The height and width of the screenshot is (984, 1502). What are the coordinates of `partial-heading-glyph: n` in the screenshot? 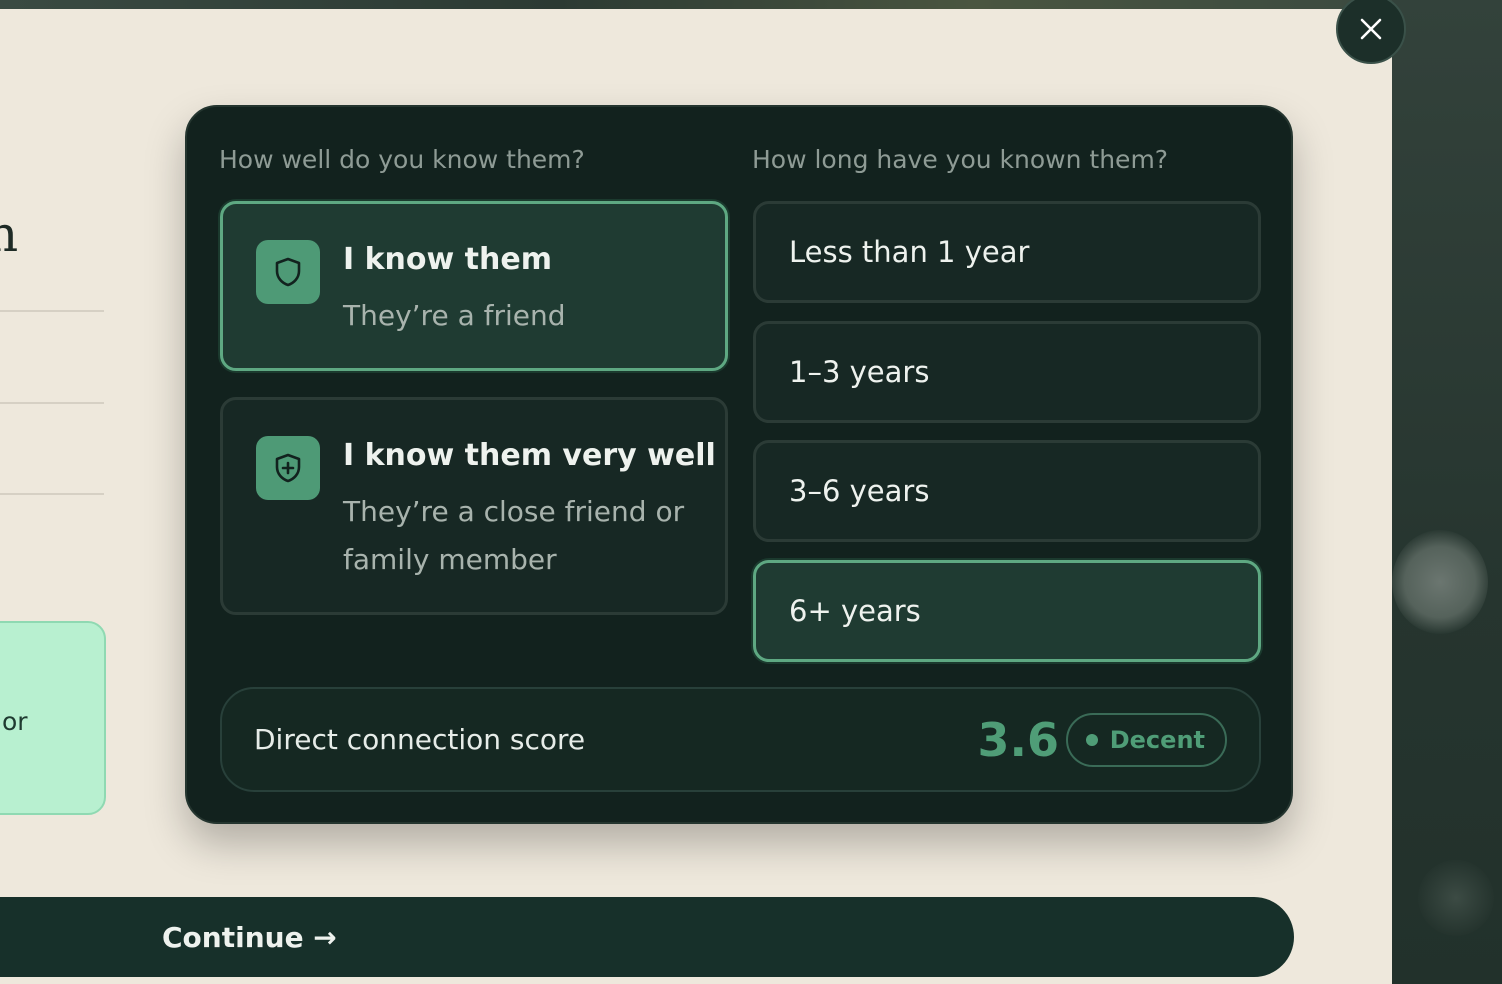 It's located at (9, 234).